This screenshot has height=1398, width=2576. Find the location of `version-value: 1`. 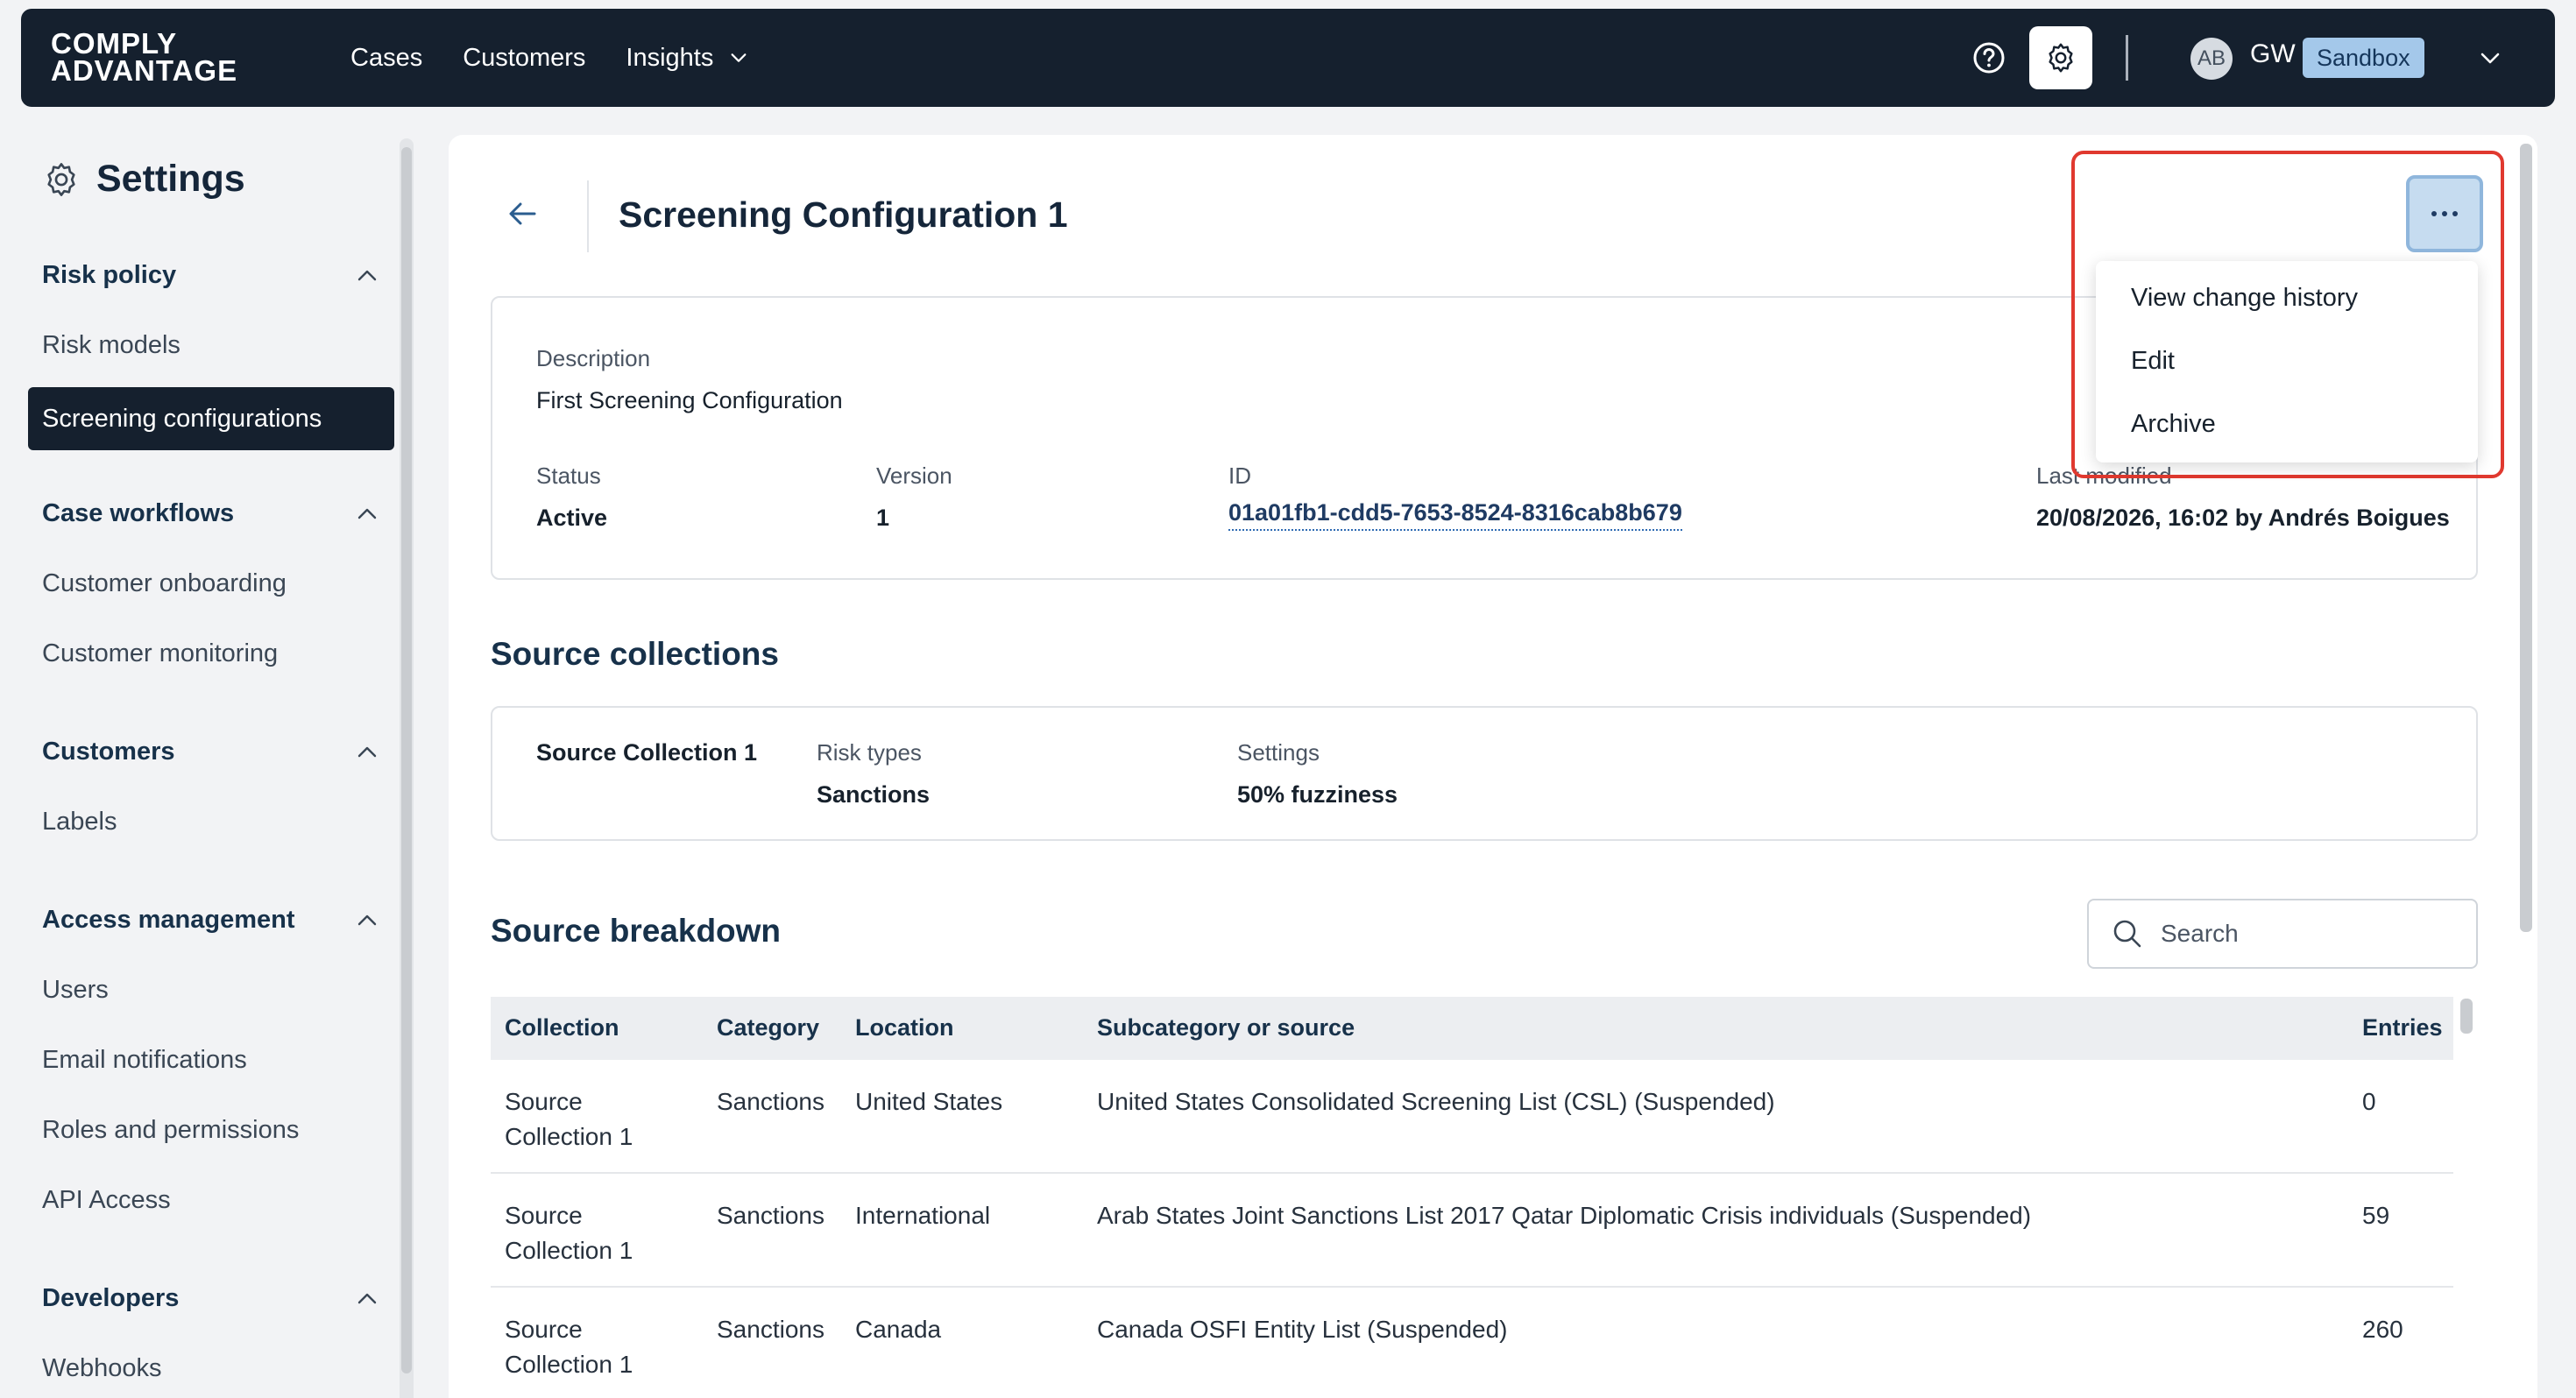

version-value: 1 is located at coordinates (883, 518).